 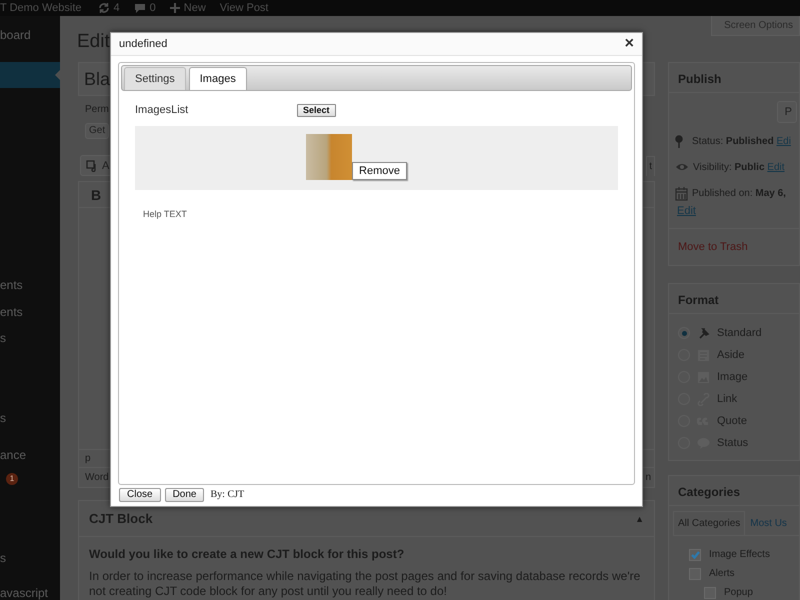 What do you see at coordinates (684, 333) in the screenshot?
I see `radio-button` at bounding box center [684, 333].